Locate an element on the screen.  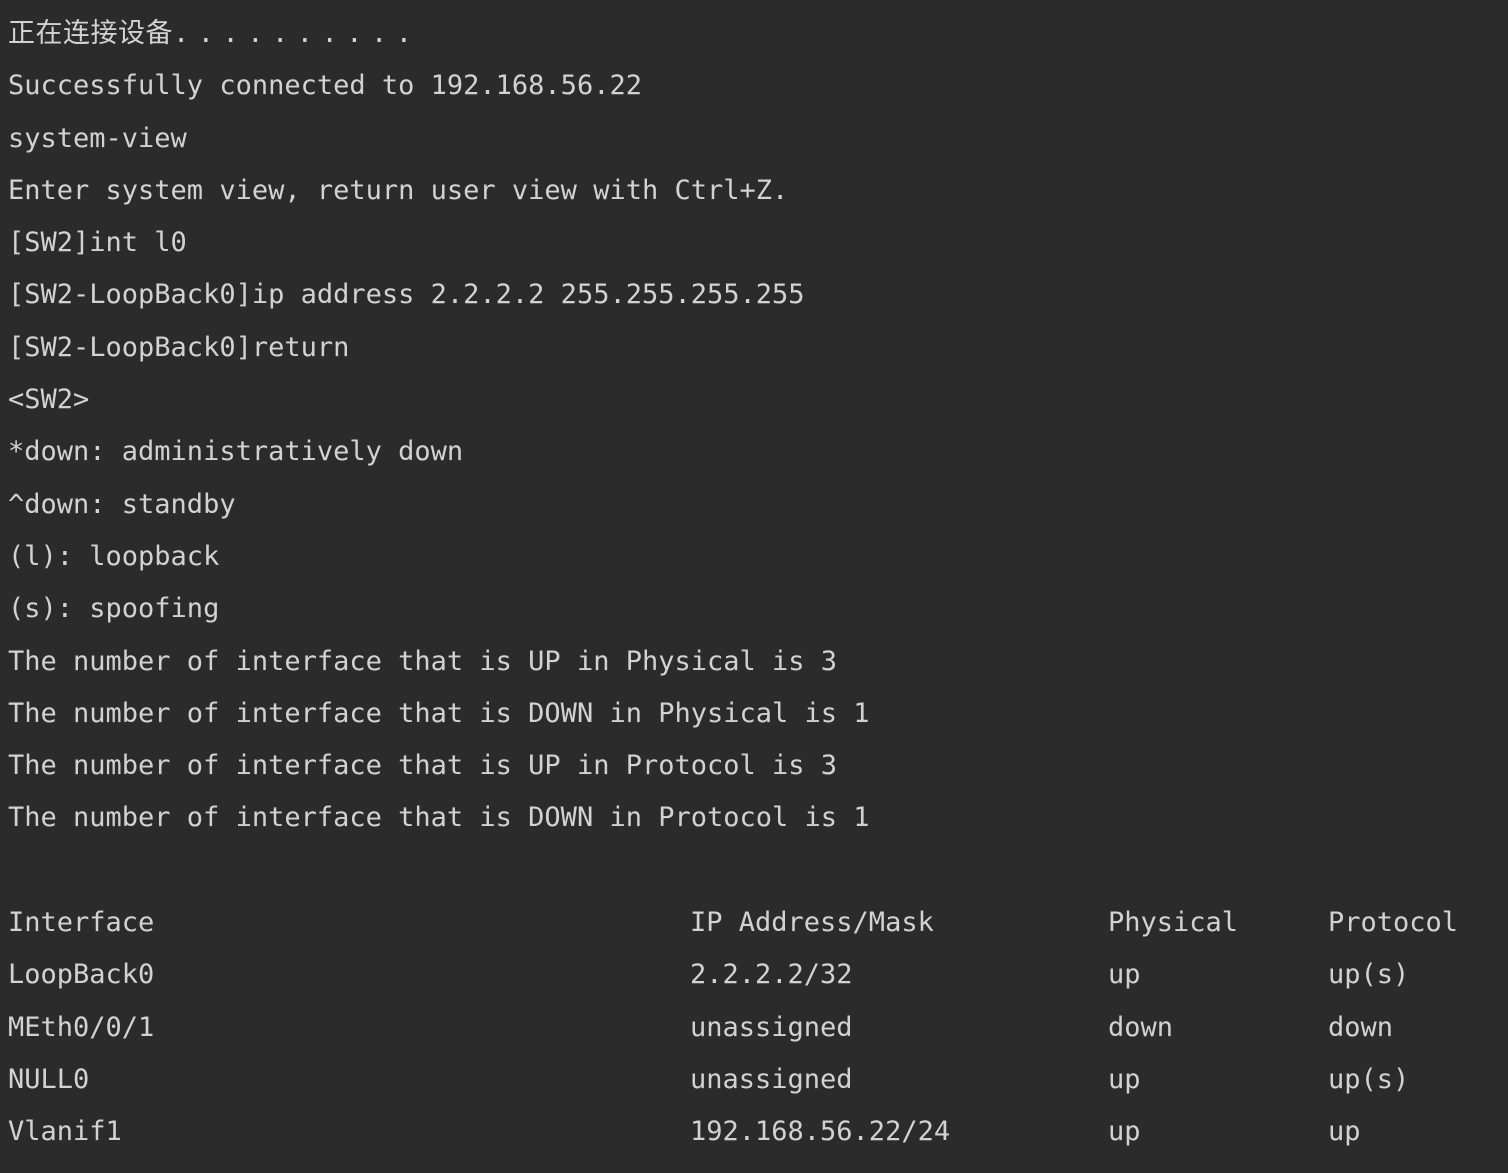
cell-protocol: down is located at coordinates (1361, 1027).